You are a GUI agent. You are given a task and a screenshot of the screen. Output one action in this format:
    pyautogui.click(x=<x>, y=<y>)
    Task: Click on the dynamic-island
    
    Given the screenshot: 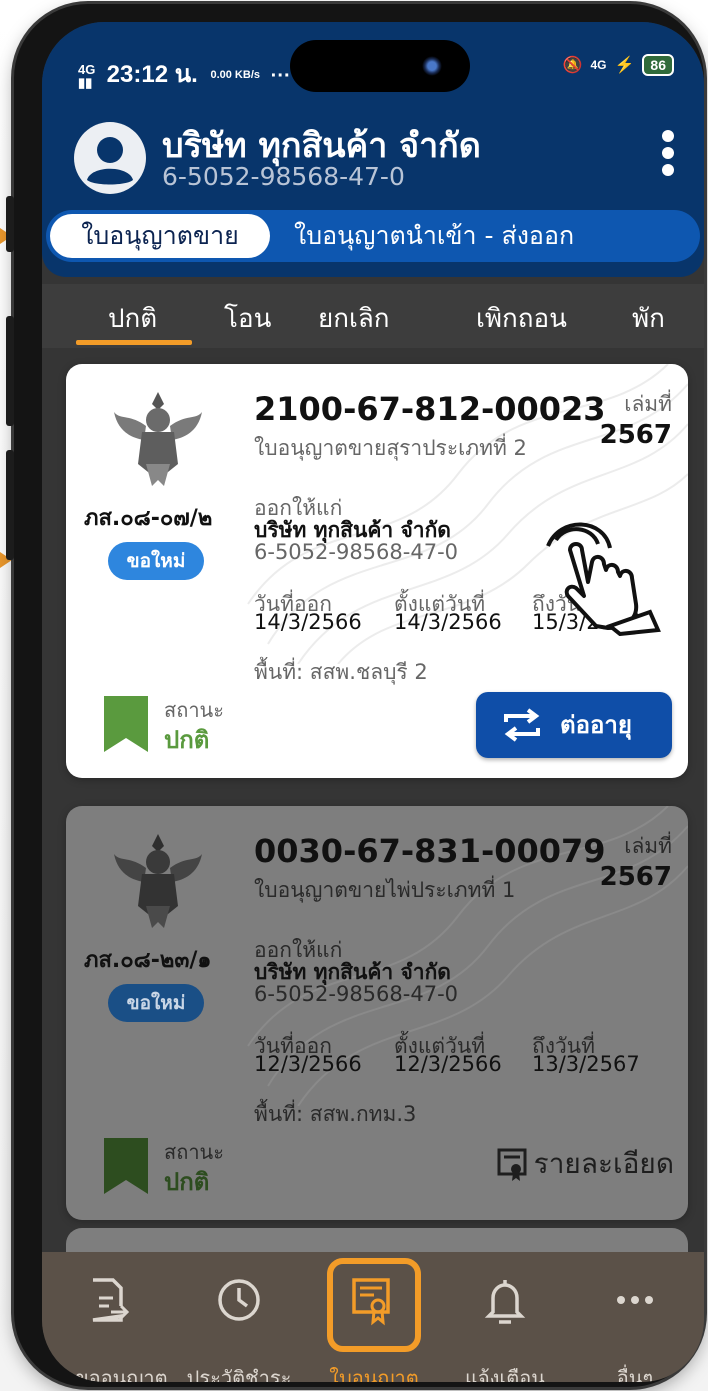 What is the action you would take?
    pyautogui.click(x=380, y=66)
    